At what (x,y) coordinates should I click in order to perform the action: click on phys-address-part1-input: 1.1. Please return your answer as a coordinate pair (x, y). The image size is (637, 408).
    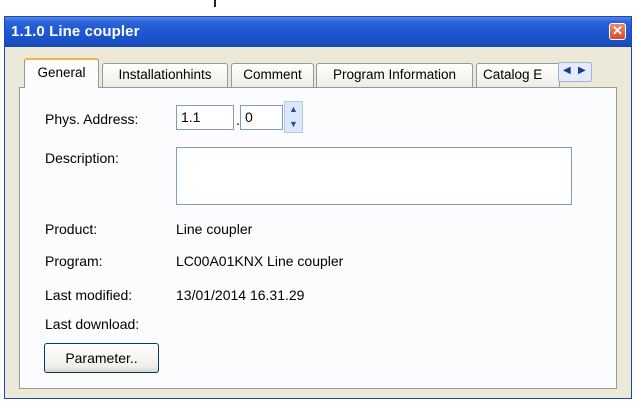
    Looking at the image, I should click on (205, 117).